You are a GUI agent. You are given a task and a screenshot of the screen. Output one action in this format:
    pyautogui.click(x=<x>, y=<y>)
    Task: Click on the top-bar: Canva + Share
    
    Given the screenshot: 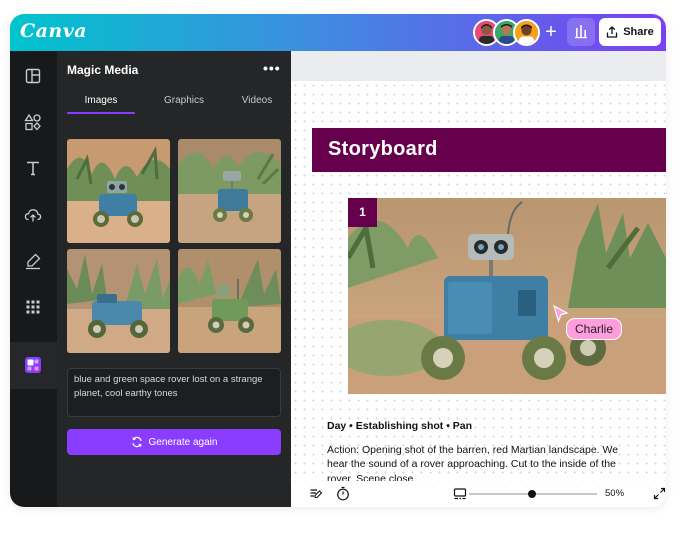 What is the action you would take?
    pyautogui.click(x=338, y=32)
    